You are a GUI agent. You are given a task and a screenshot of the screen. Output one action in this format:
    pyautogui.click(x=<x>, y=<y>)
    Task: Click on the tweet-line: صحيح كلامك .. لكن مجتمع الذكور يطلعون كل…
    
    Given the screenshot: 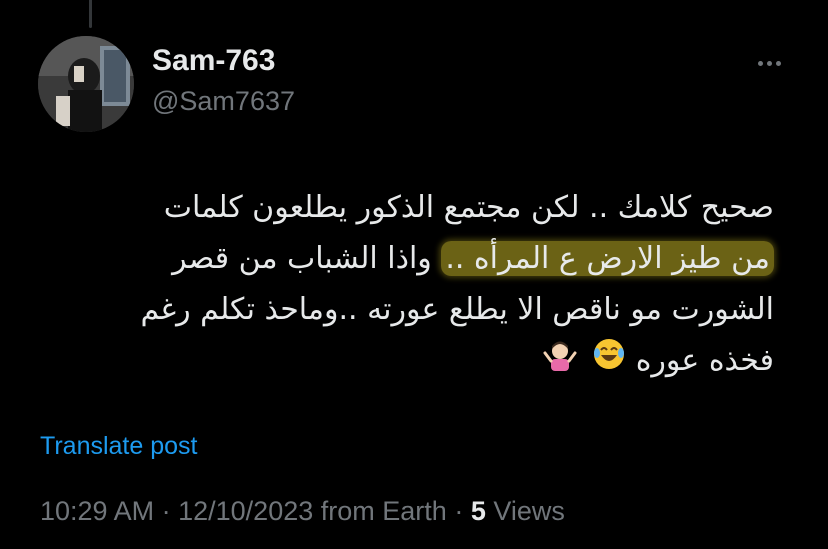 What is the action you would take?
    pyautogui.click(x=422, y=207)
    